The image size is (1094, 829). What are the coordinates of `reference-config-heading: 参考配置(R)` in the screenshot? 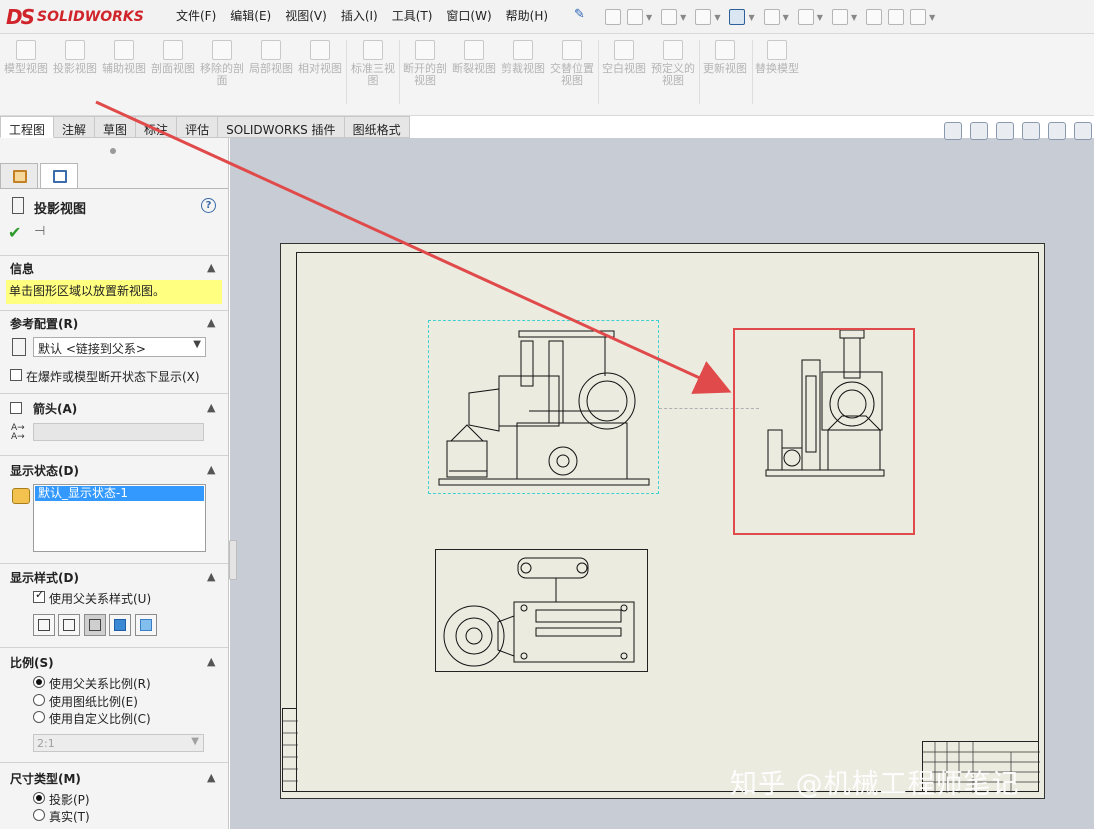 It's located at (44, 323).